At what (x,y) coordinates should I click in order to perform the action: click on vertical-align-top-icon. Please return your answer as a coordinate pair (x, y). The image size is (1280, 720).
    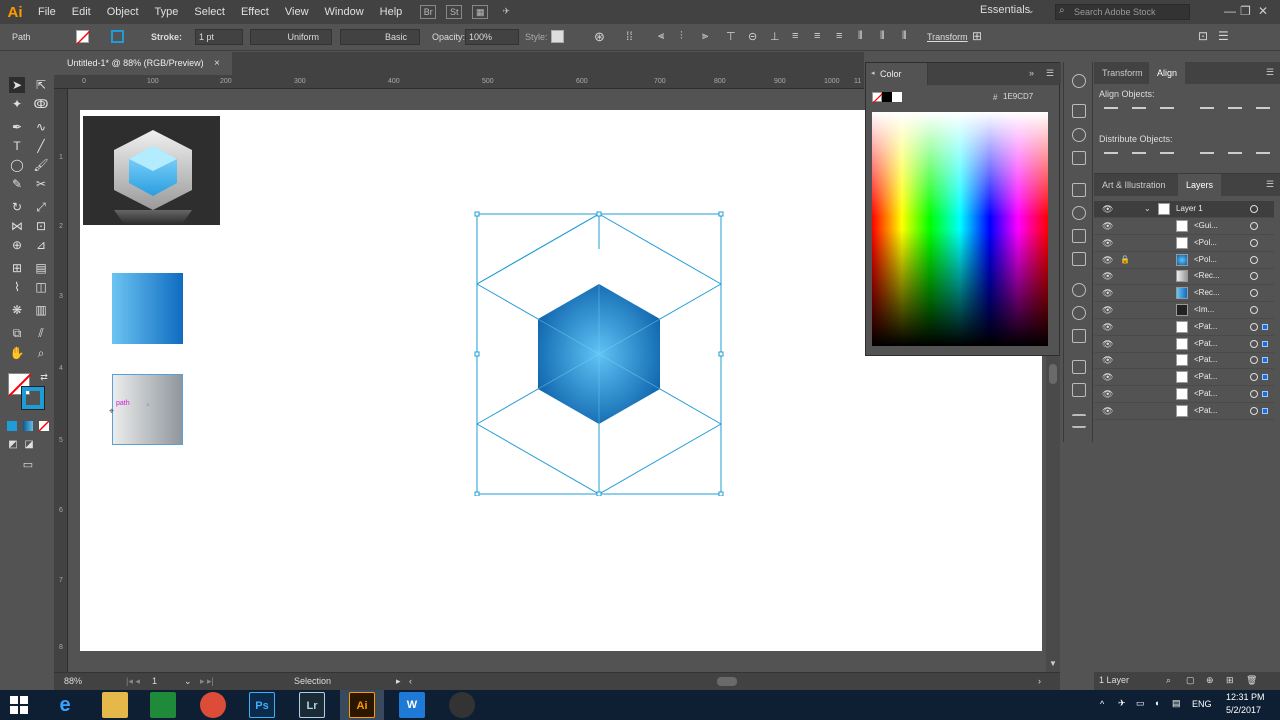
    Looking at the image, I should click on (1207, 114).